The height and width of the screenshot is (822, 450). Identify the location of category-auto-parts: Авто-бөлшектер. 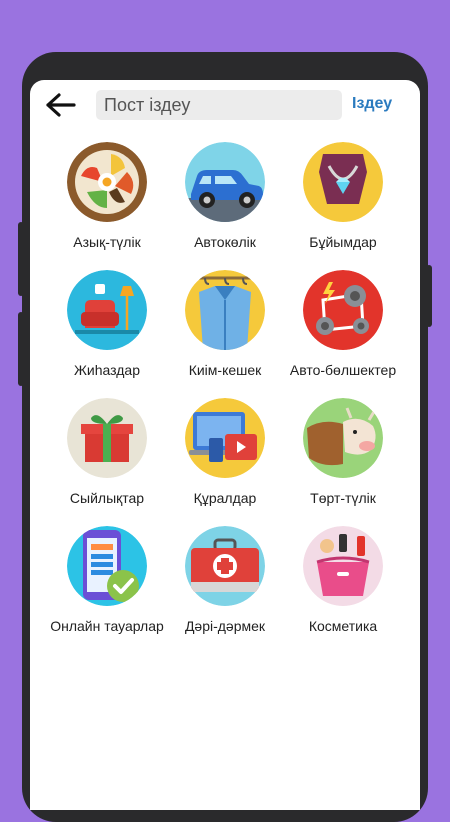
(343, 324).